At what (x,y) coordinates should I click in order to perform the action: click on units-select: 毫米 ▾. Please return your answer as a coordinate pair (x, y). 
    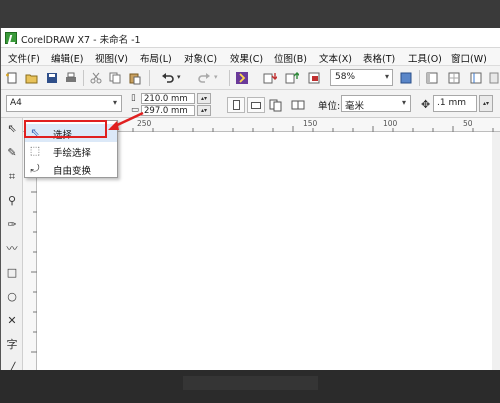
    Looking at the image, I should click on (376, 103).